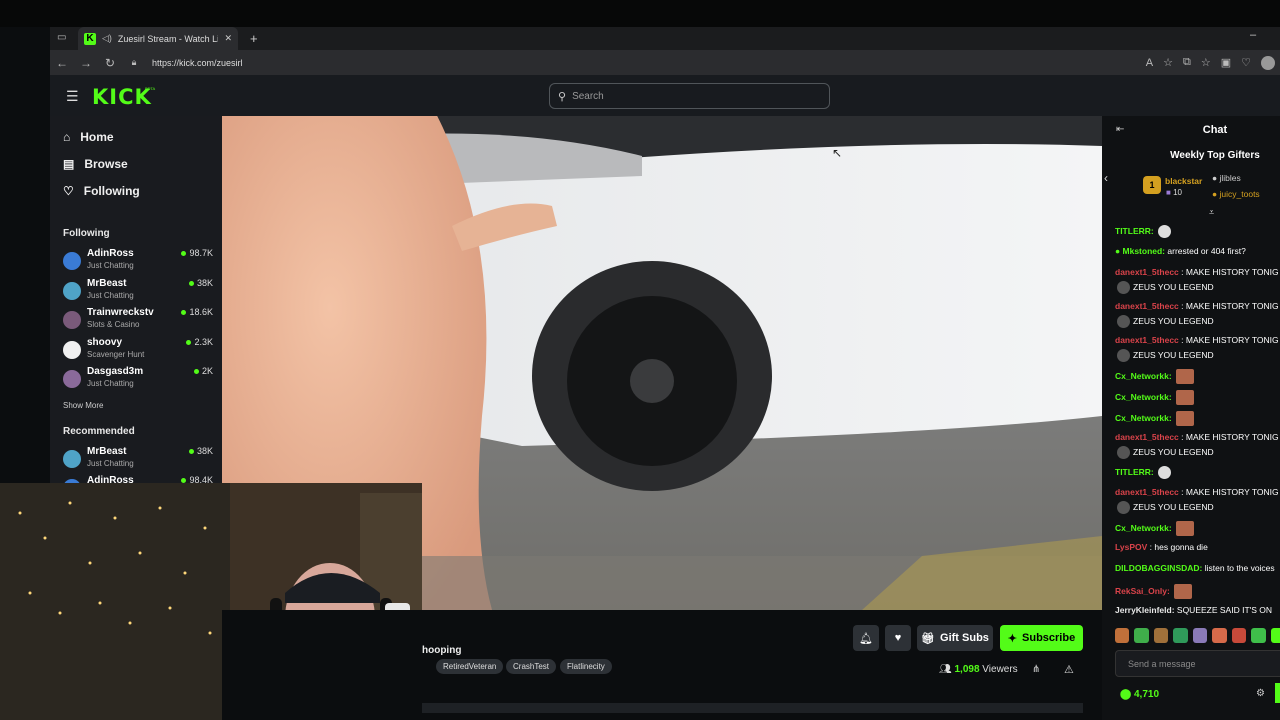 Image resolution: width=1280 pixels, height=720 pixels. Describe the element at coordinates (99, 431) in the screenshot. I see `recommended-section-title: Recommended` at that location.